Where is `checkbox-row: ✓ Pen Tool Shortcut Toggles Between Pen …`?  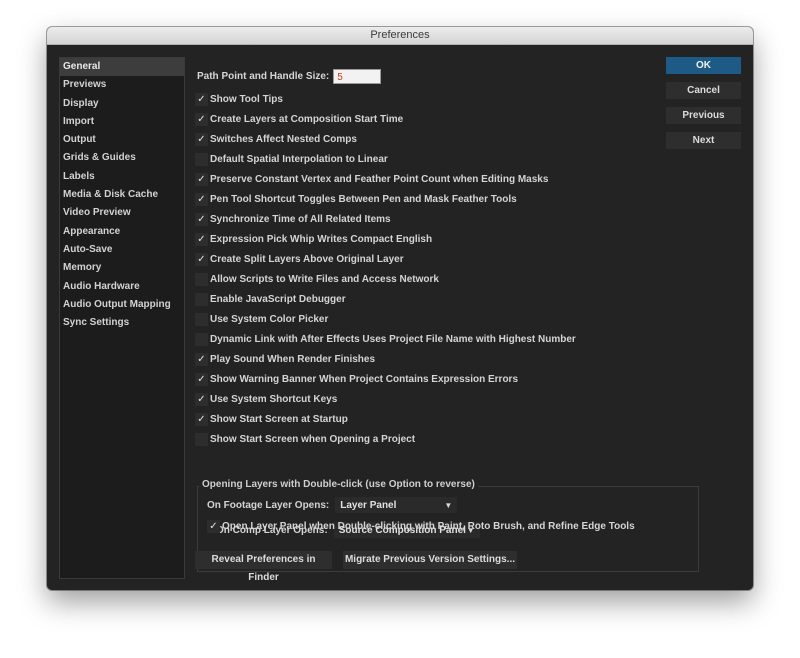 checkbox-row: ✓ Pen Tool Shortcut Toggles Between Pen … is located at coordinates (356, 199).